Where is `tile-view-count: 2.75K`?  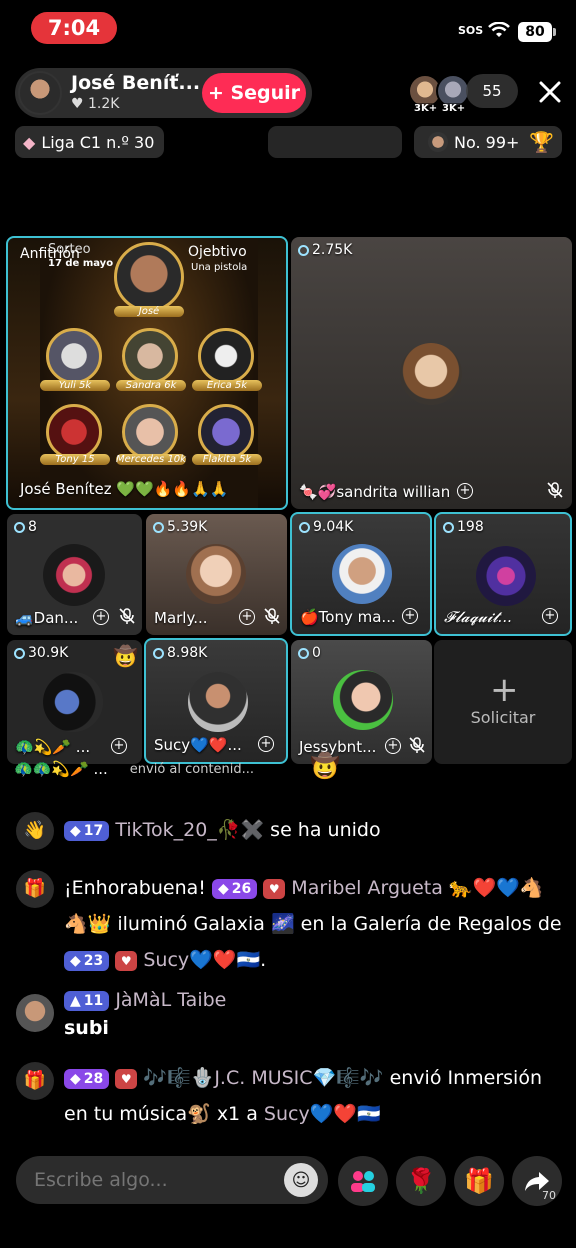 tile-view-count: 2.75K is located at coordinates (332, 250).